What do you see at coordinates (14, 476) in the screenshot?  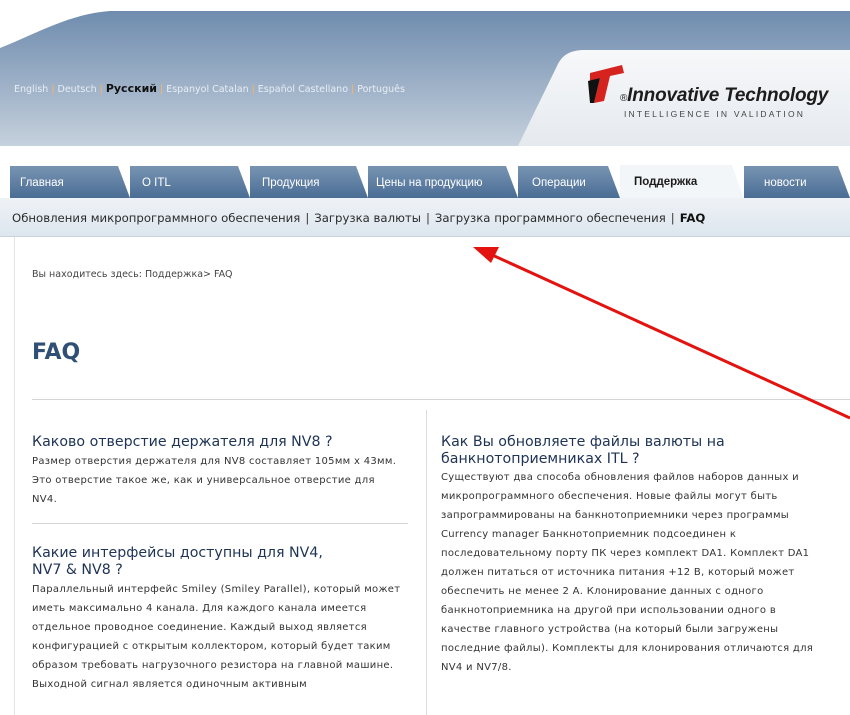 I see `content-left-border` at bounding box center [14, 476].